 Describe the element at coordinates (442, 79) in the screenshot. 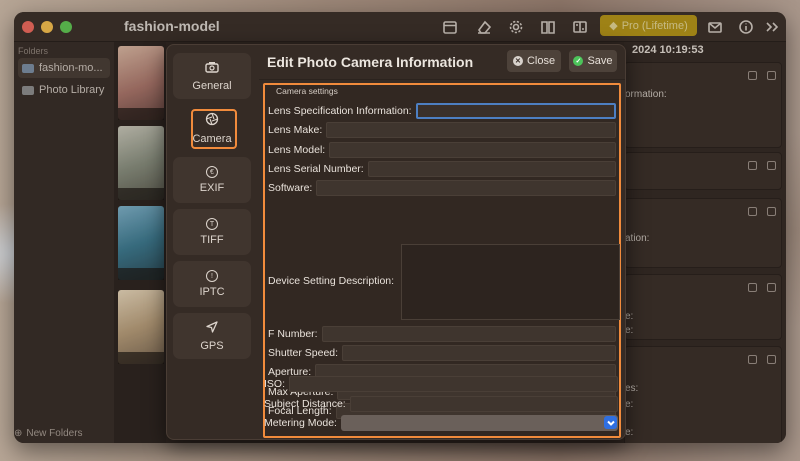

I see `divider` at that location.